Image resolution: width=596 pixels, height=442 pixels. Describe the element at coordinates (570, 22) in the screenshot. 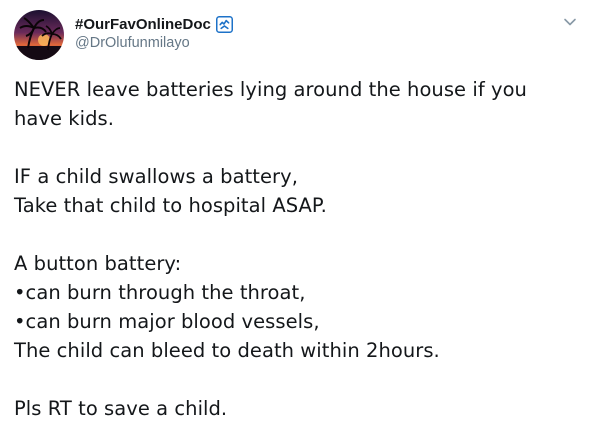

I see `chevron-down-icon` at that location.